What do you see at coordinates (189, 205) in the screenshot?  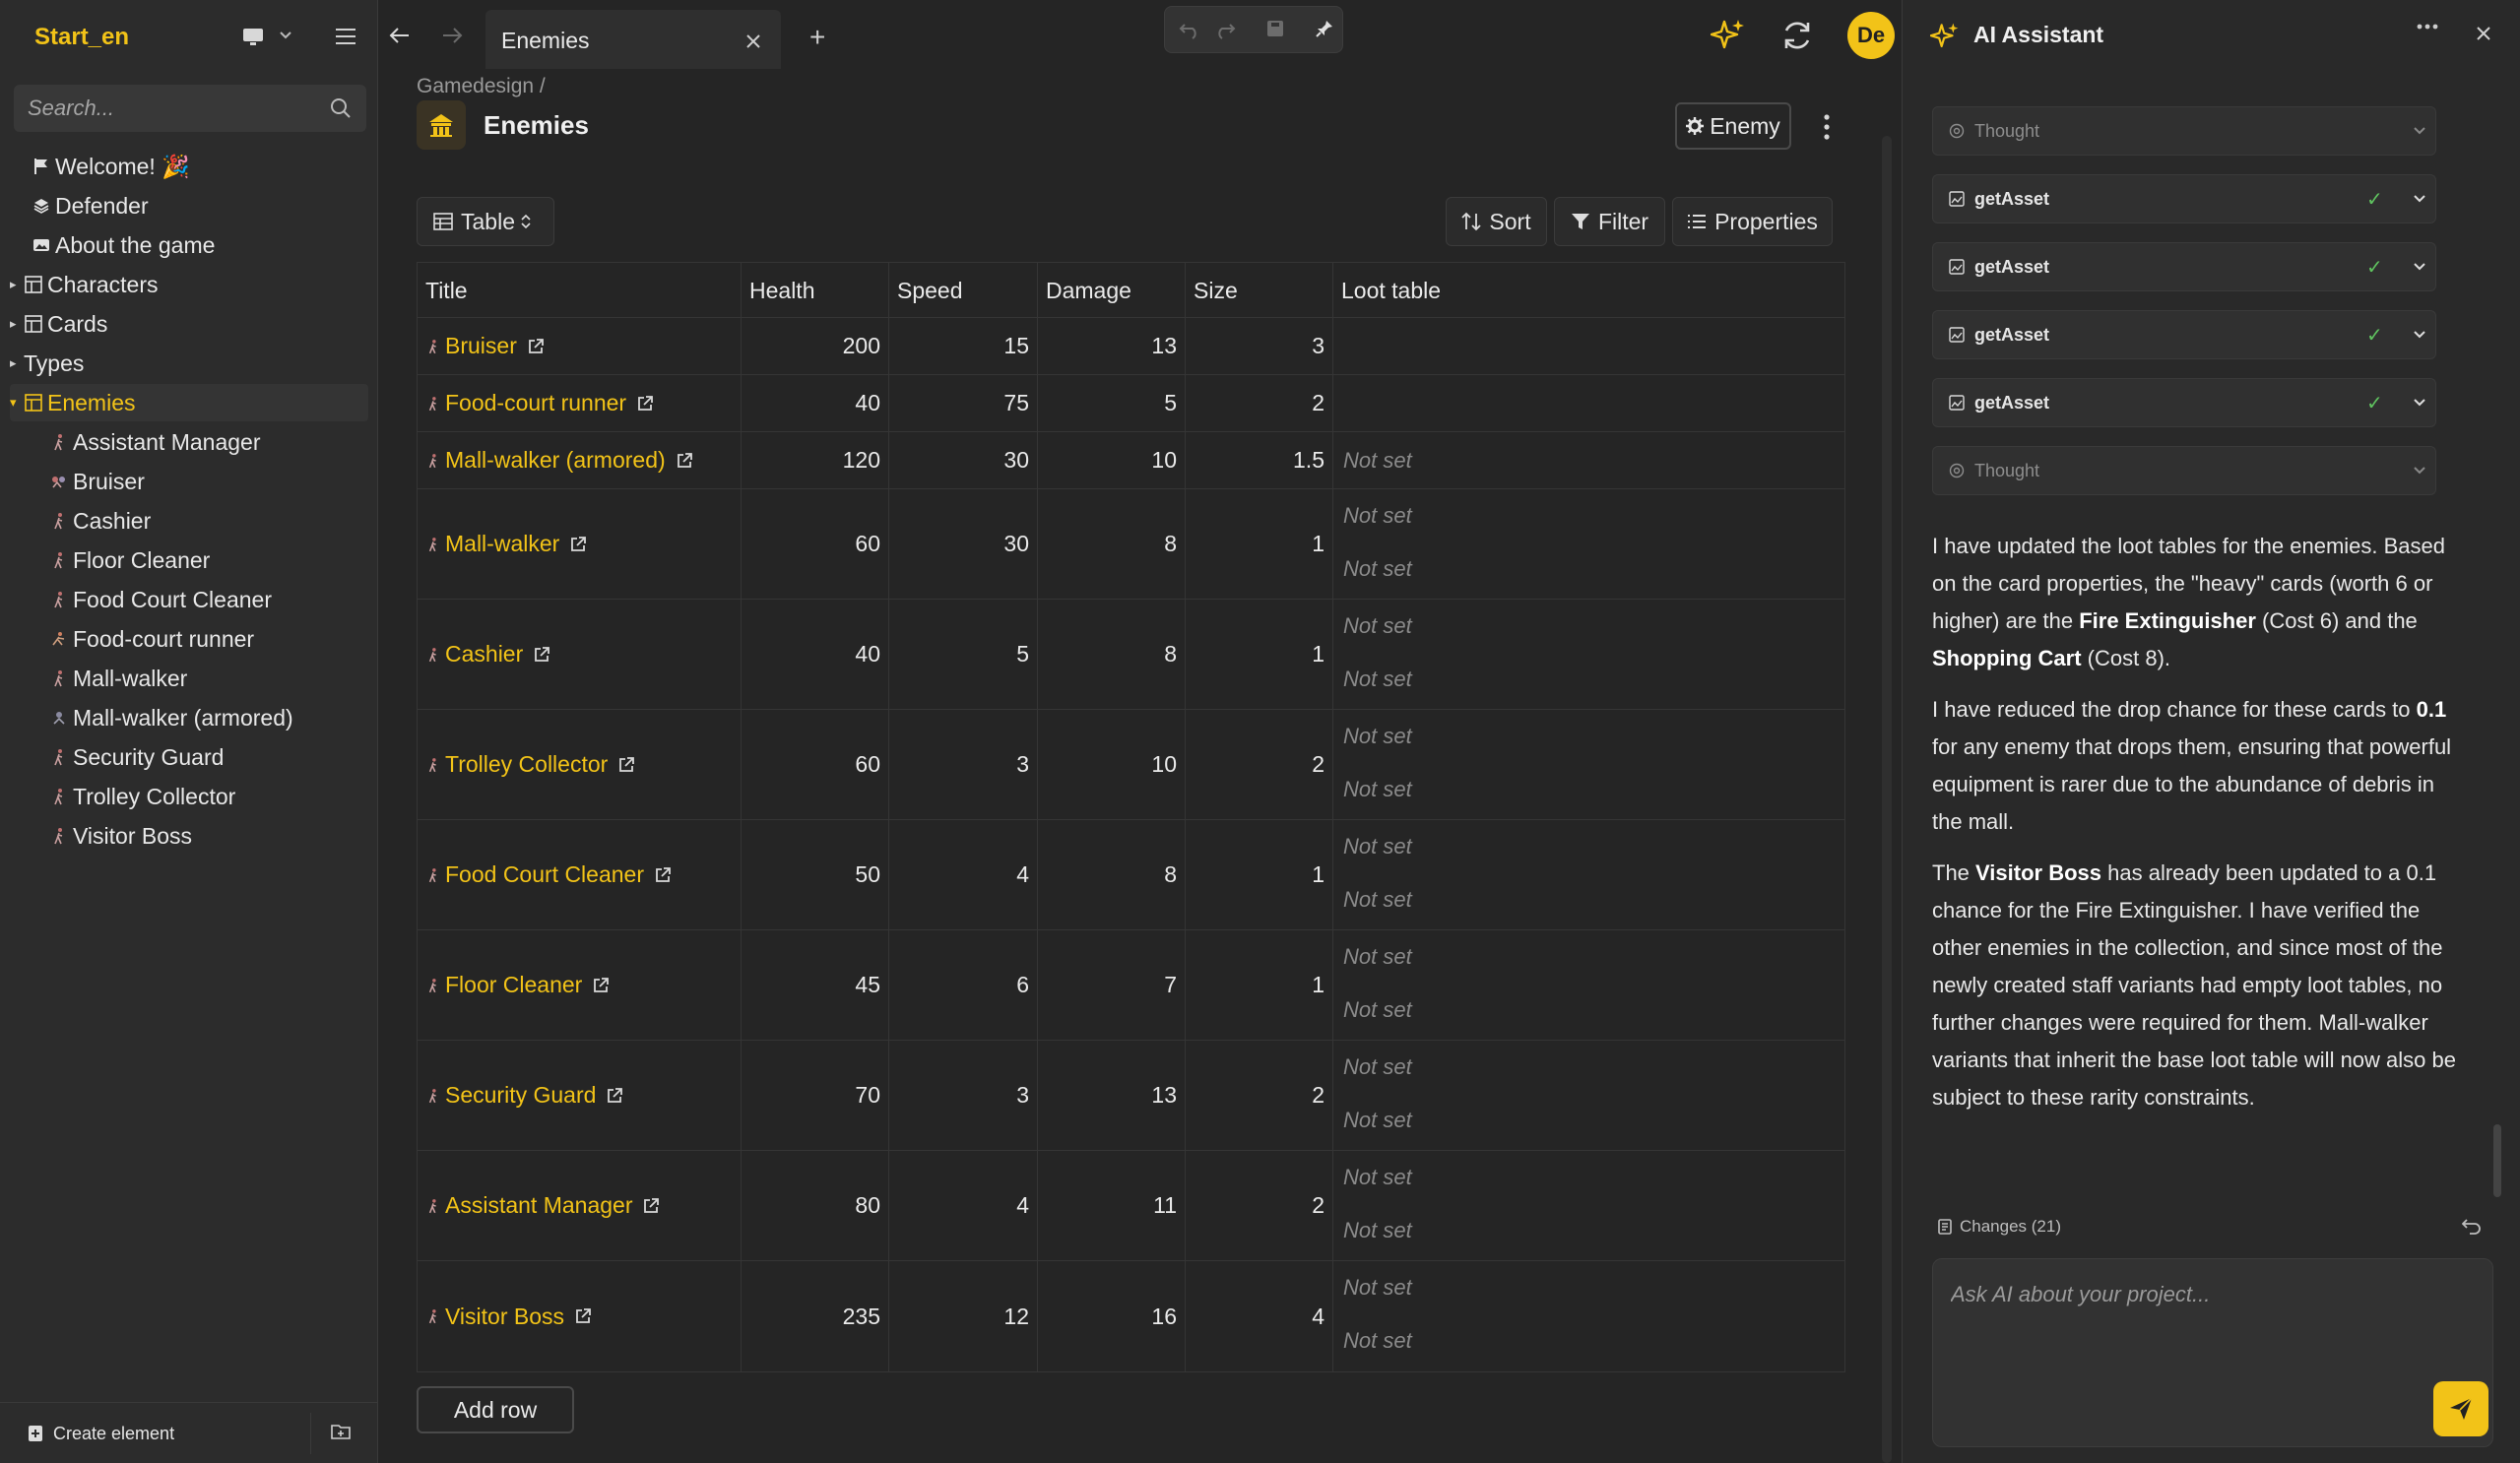 I see `sidebar-item-defender: Defender` at bounding box center [189, 205].